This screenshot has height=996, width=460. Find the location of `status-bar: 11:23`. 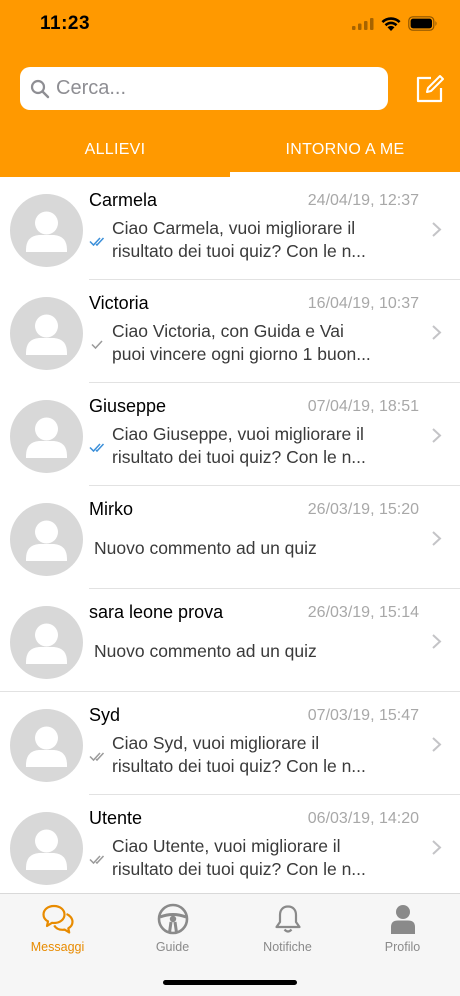

status-bar: 11:23 is located at coordinates (230, 25).